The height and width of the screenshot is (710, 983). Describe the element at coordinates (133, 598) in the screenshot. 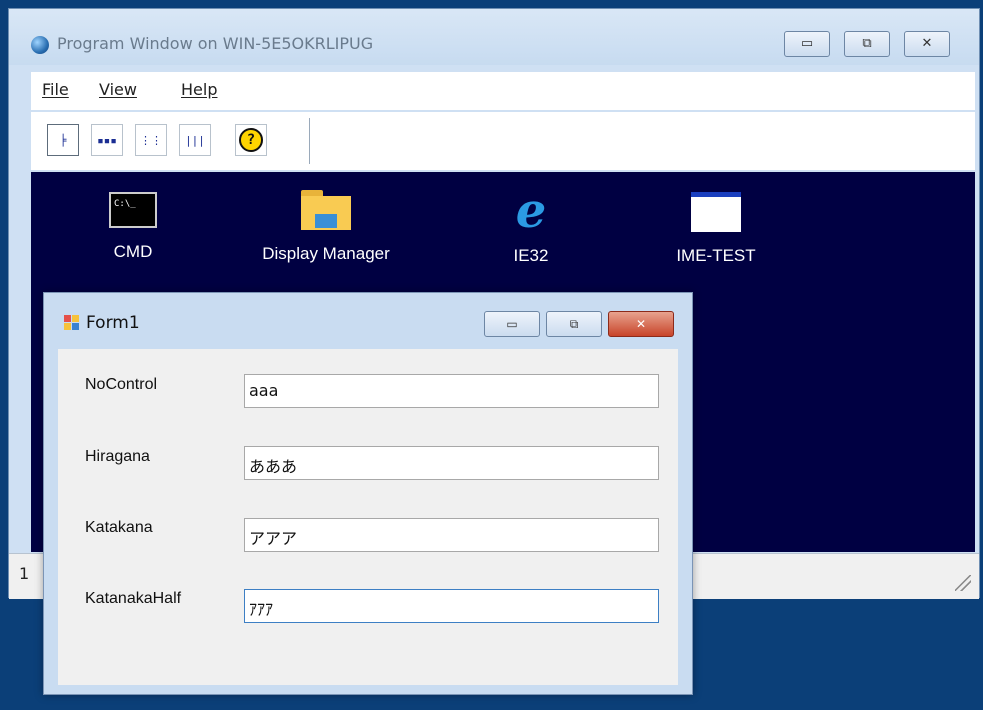

I see `katakana-half-label: KatanakaHalf` at that location.